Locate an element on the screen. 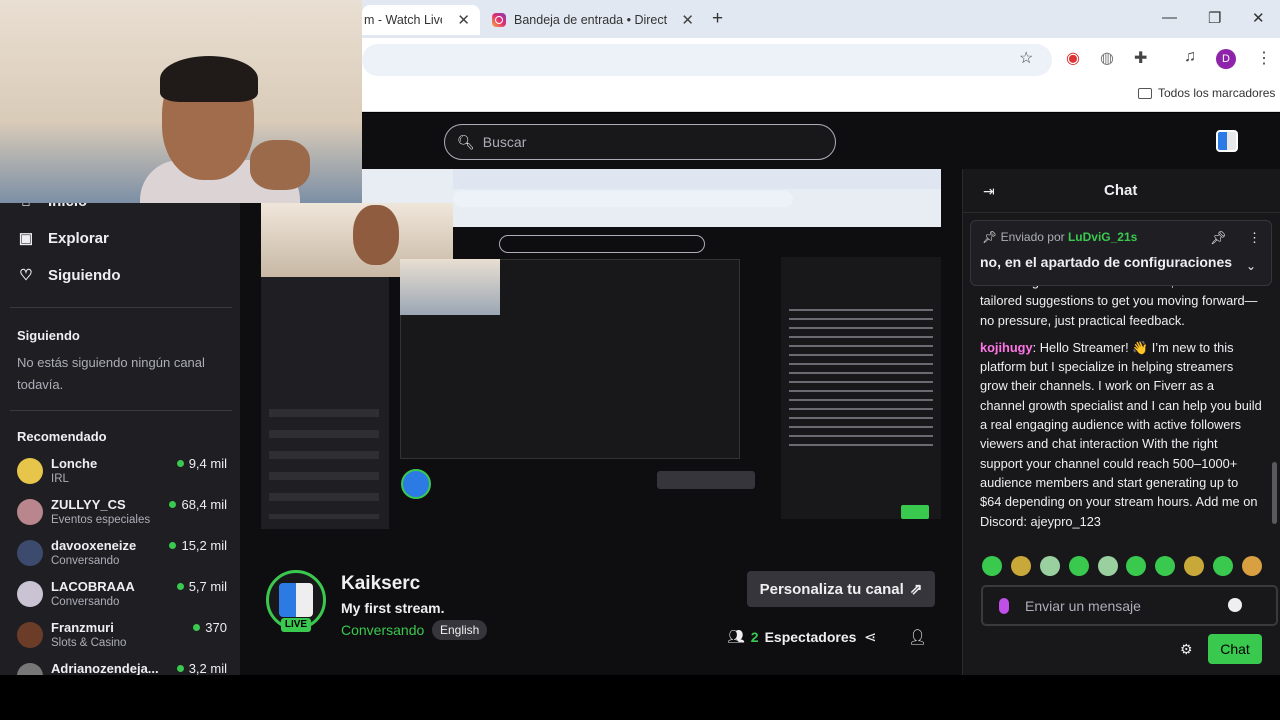 Image resolution: width=1280 pixels, height=720 pixels. browser-tab-instagram: Bandeja de entrada • Direct ✕ is located at coordinates (594, 20).